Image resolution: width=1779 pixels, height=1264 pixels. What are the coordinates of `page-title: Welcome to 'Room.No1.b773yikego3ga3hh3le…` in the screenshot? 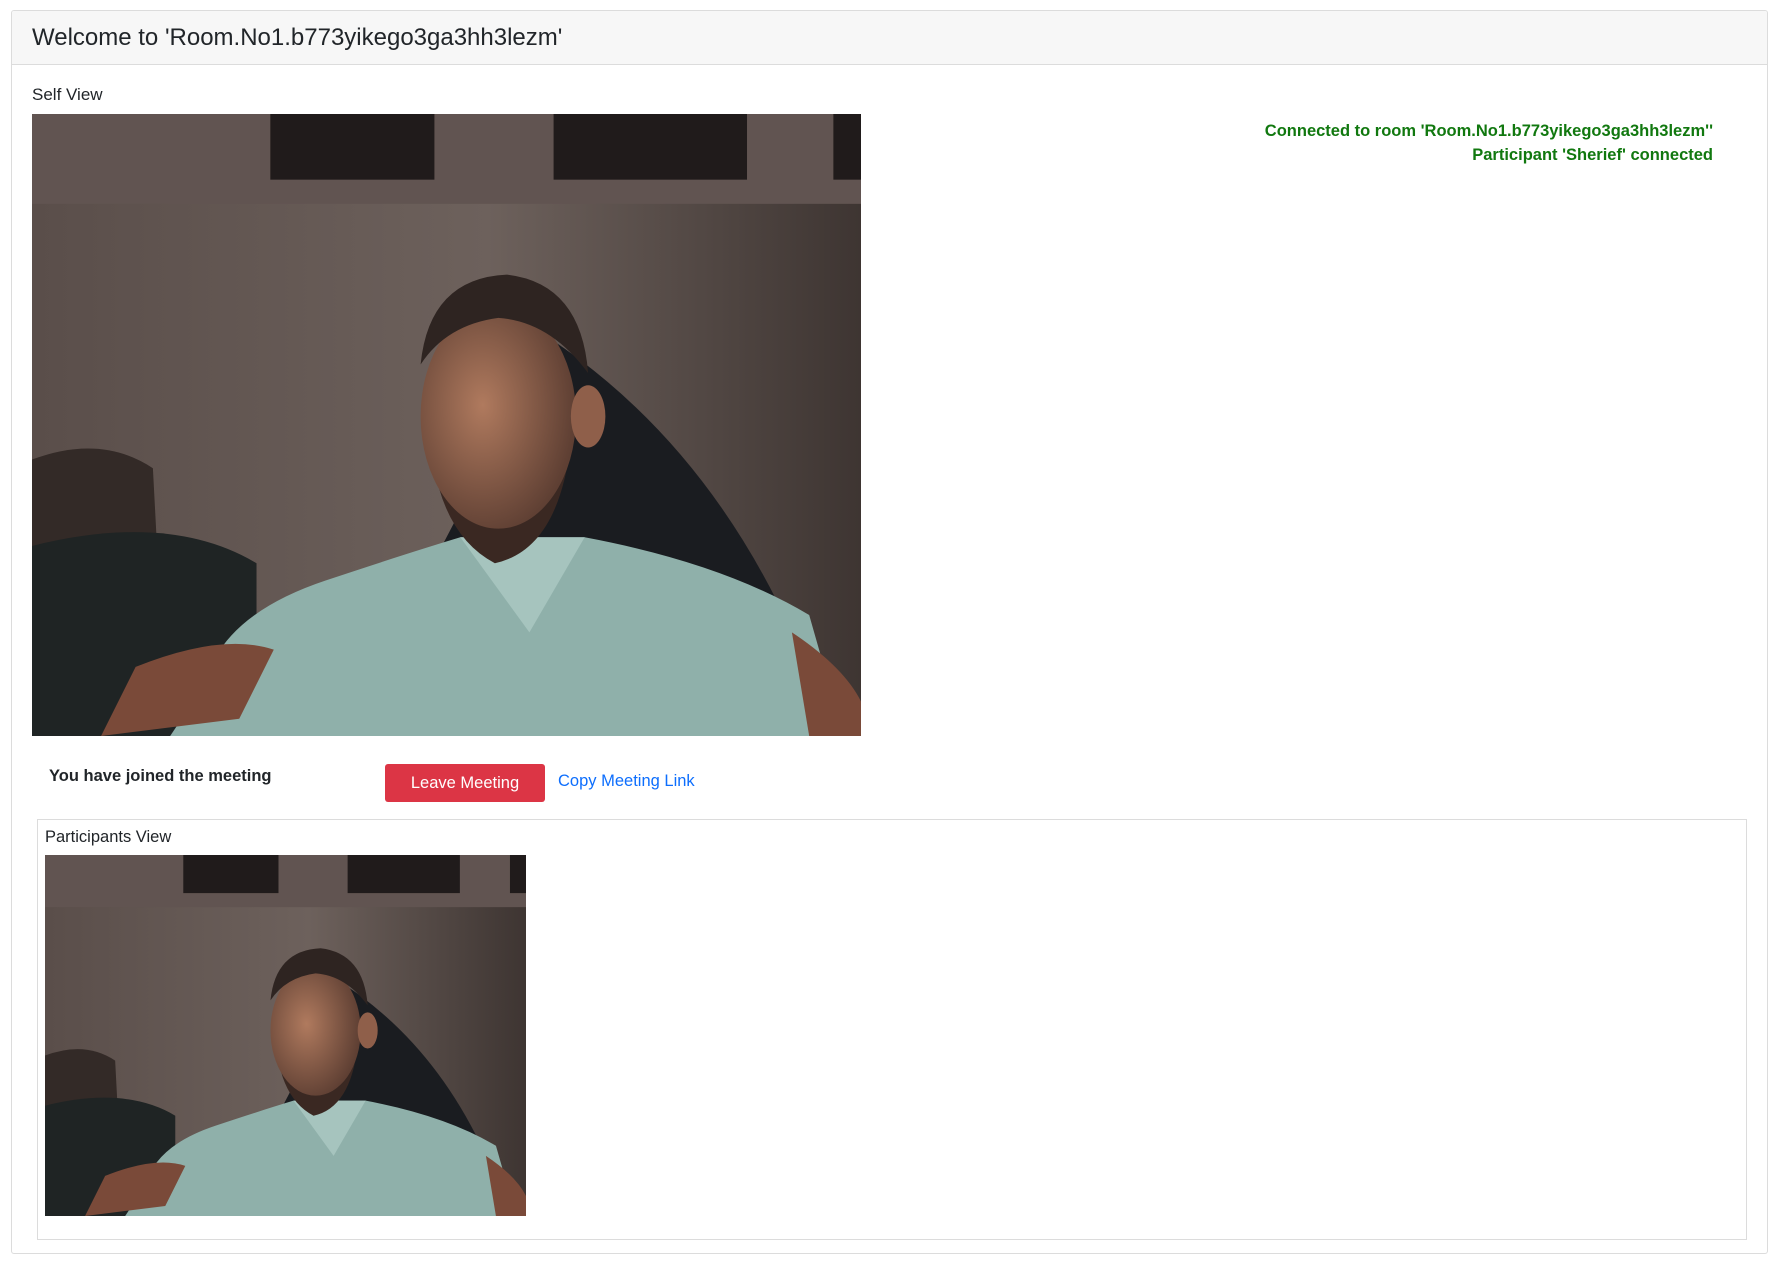 It's located at (297, 37).